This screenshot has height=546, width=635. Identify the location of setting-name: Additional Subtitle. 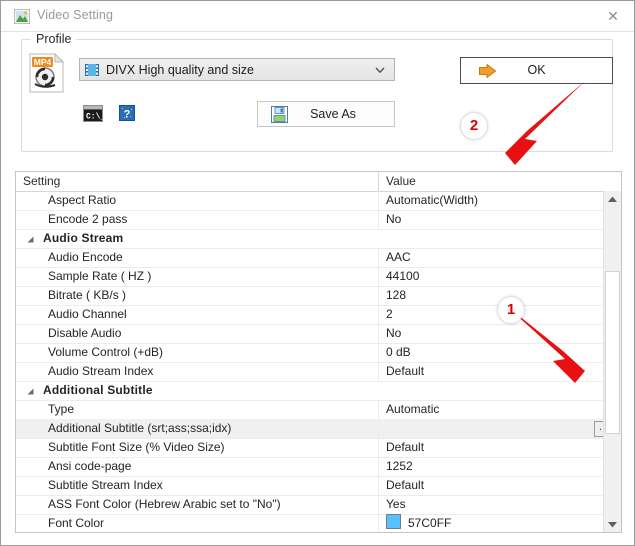
(98, 390).